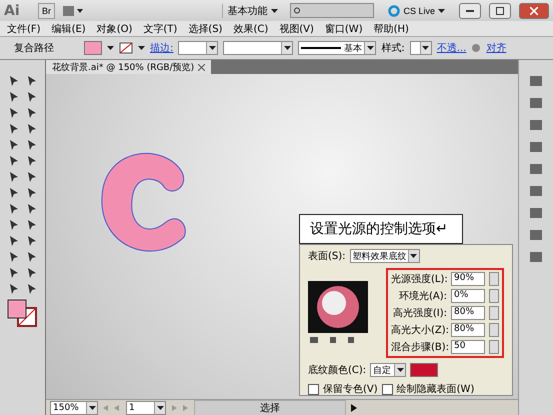 Image resolution: width=553 pixels, height=415 pixels. What do you see at coordinates (73, 10) in the screenshot?
I see `layout-icon` at bounding box center [73, 10].